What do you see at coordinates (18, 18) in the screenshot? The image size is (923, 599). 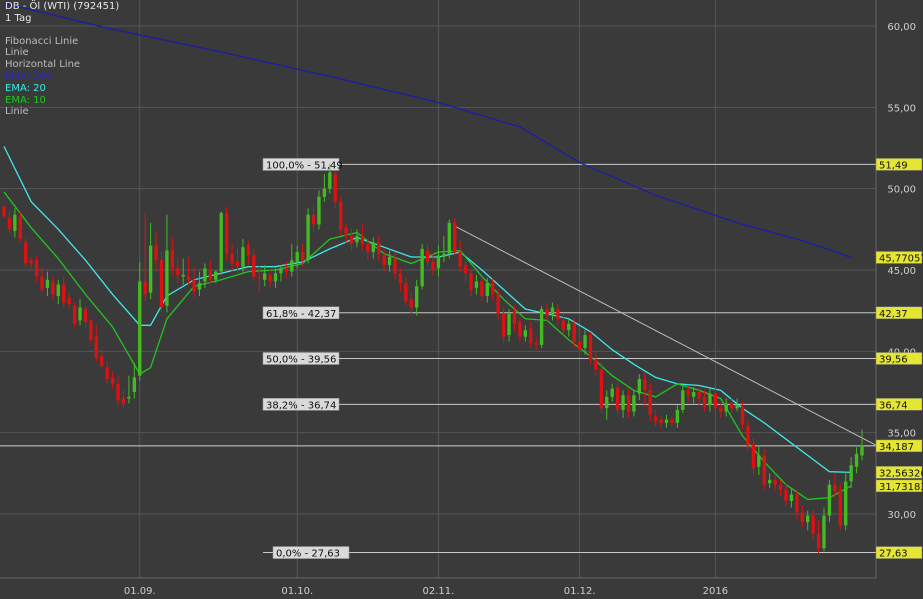 I see `chart-period: 1 Tag` at bounding box center [18, 18].